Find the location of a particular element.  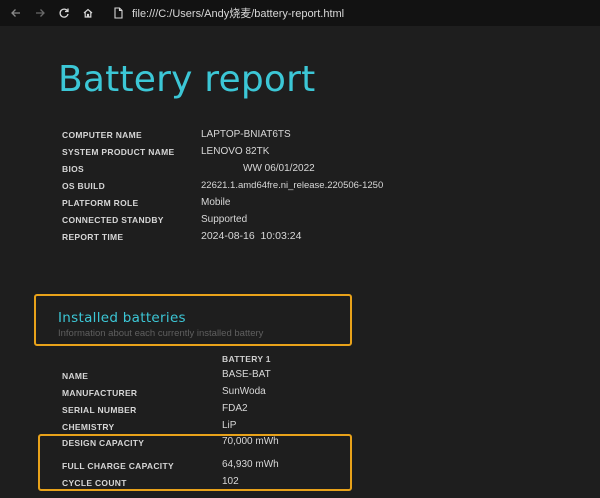

label-design-capacity: DESIGN CAPACITY is located at coordinates (103, 443).